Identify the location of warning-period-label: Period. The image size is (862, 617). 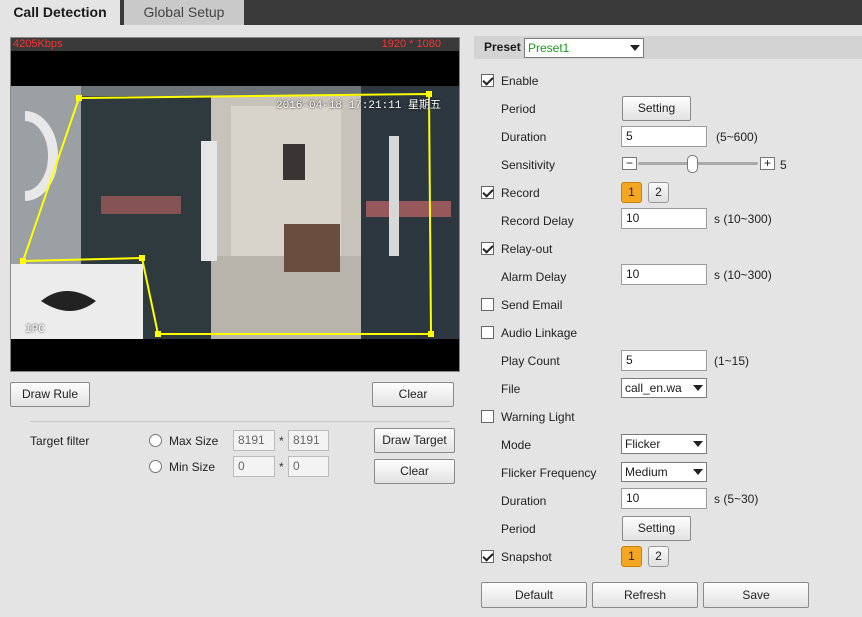
(518, 529).